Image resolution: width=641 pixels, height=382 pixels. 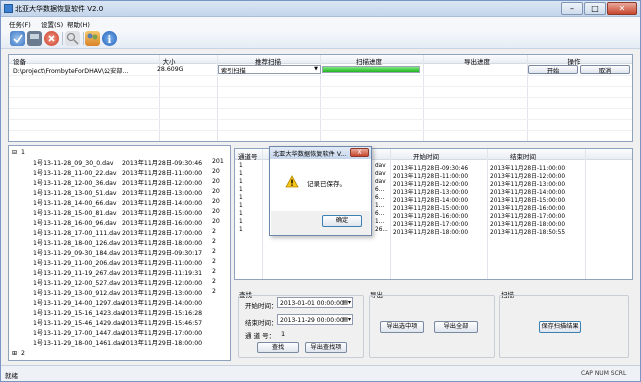 I want to click on dialog-body: 记录已保存。, so click(x=320, y=185).